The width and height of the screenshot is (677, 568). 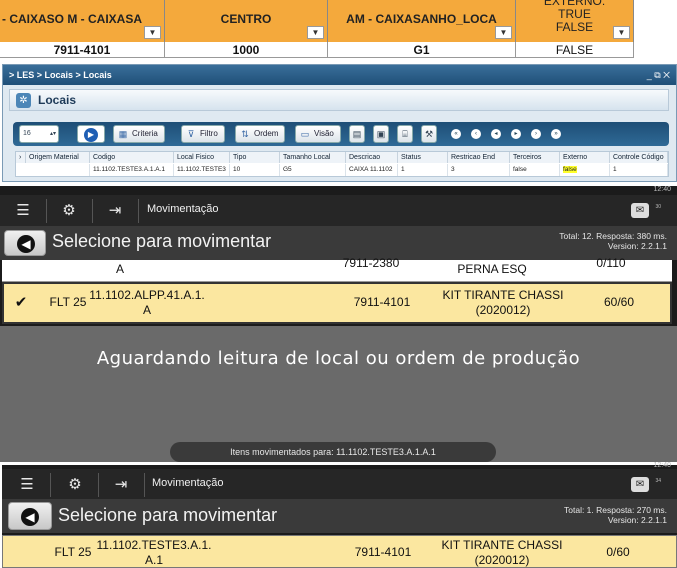 I want to click on list-item: A 7911-2380 PERNA ESQ 0/110, so click(x=337, y=269).